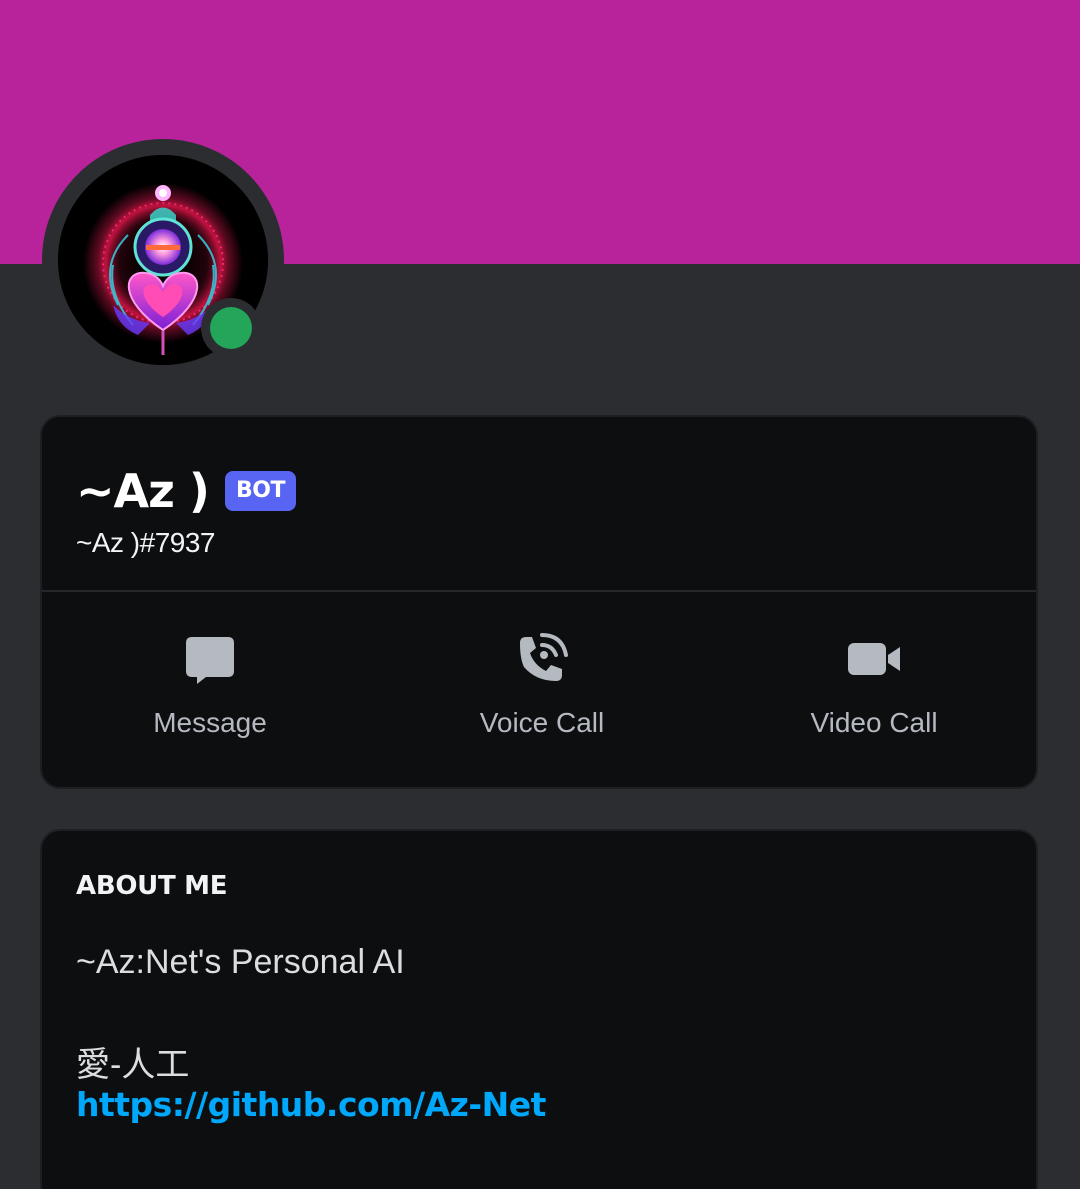  Describe the element at coordinates (311, 1104) in the screenshot. I see `github-link: https://github.com/Az-Net` at that location.